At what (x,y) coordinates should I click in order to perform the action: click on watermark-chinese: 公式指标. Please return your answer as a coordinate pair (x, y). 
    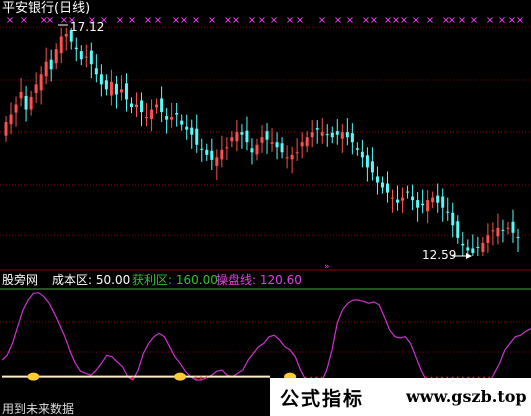
    Looking at the image, I should click on (322, 399).